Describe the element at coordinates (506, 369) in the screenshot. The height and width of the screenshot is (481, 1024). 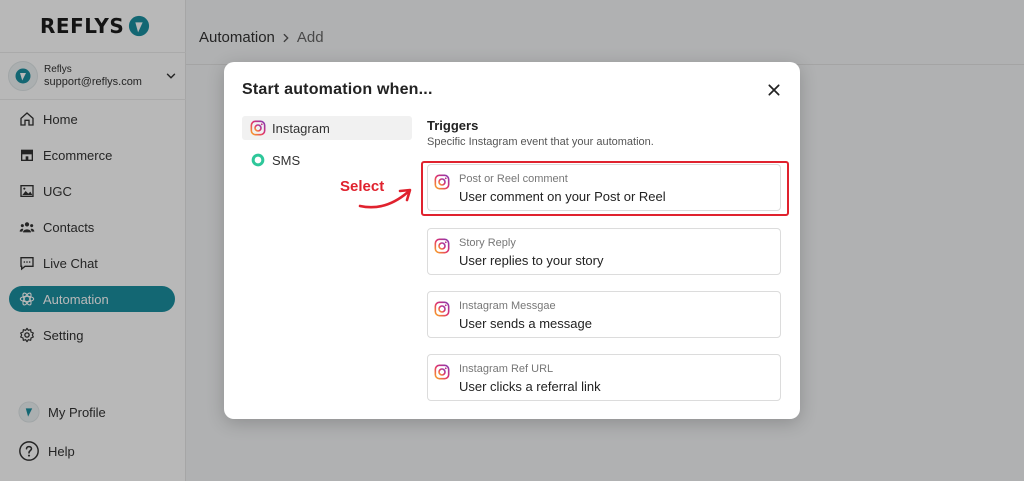
I see `trigger-label: Instagram Ref URL` at that location.